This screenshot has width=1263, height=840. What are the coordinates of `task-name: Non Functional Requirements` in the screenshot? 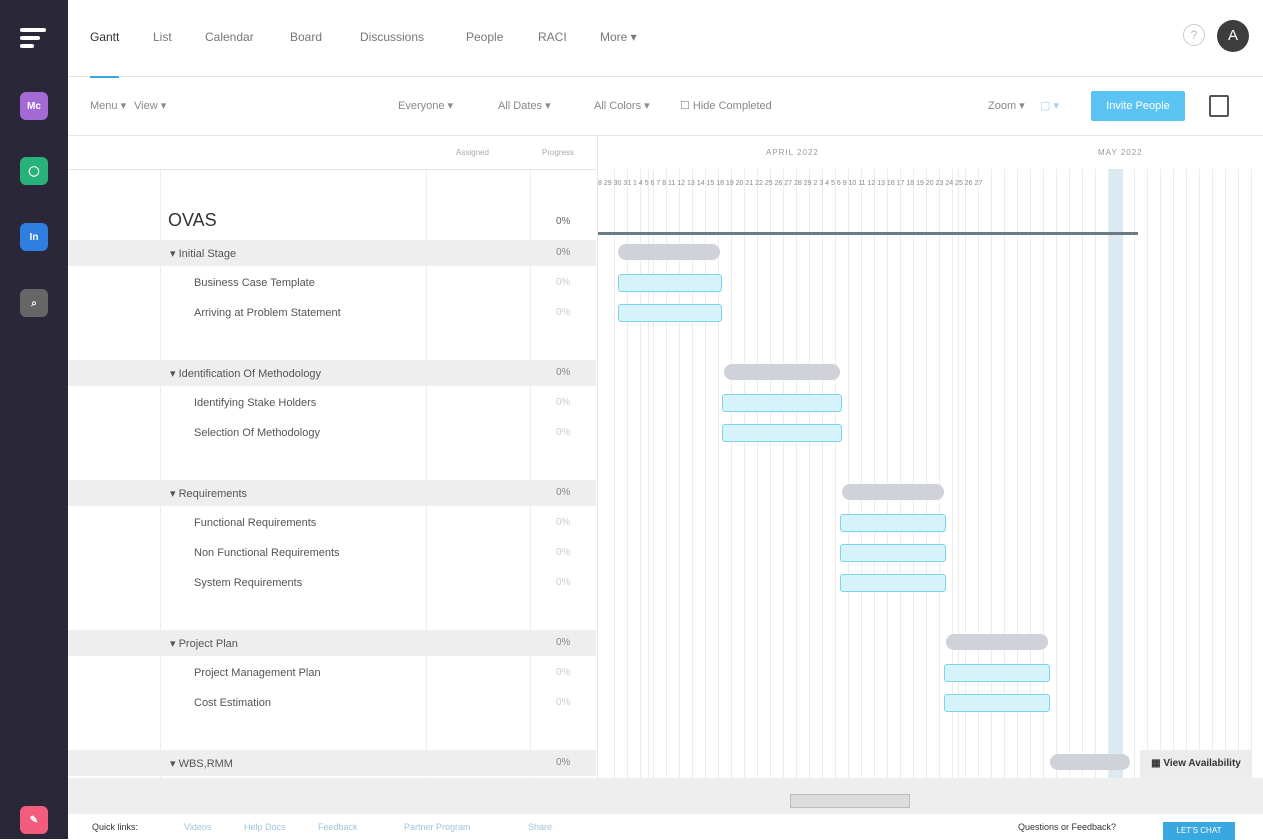 It's located at (267, 553).